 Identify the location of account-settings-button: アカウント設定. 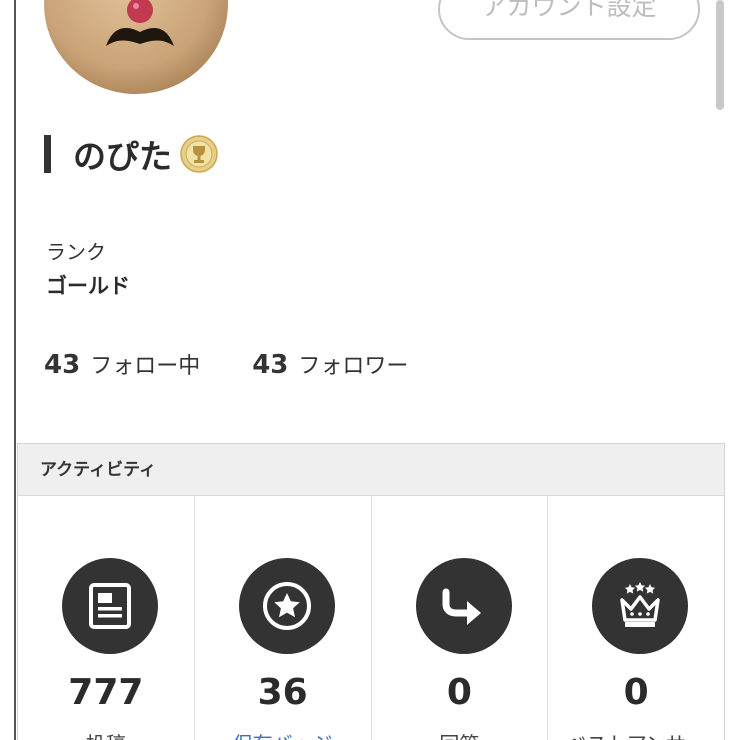
(569, 20).